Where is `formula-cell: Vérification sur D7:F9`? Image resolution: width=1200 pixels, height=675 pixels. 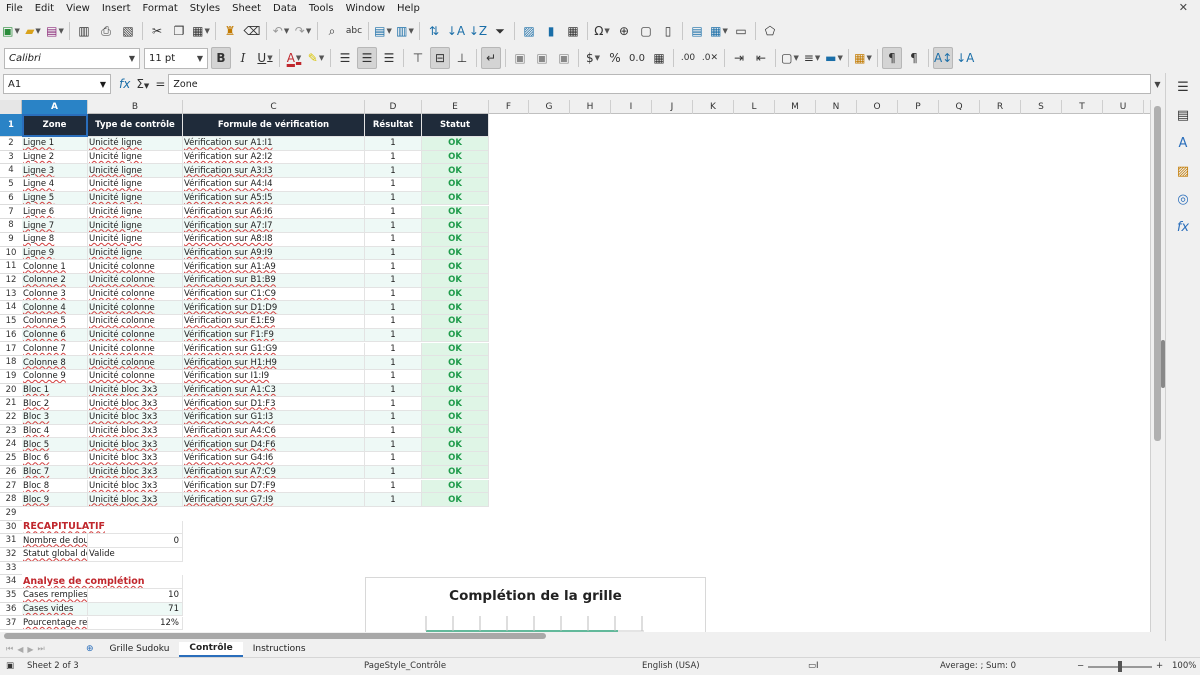 formula-cell: Vérification sur D7:F9 is located at coordinates (274, 486).